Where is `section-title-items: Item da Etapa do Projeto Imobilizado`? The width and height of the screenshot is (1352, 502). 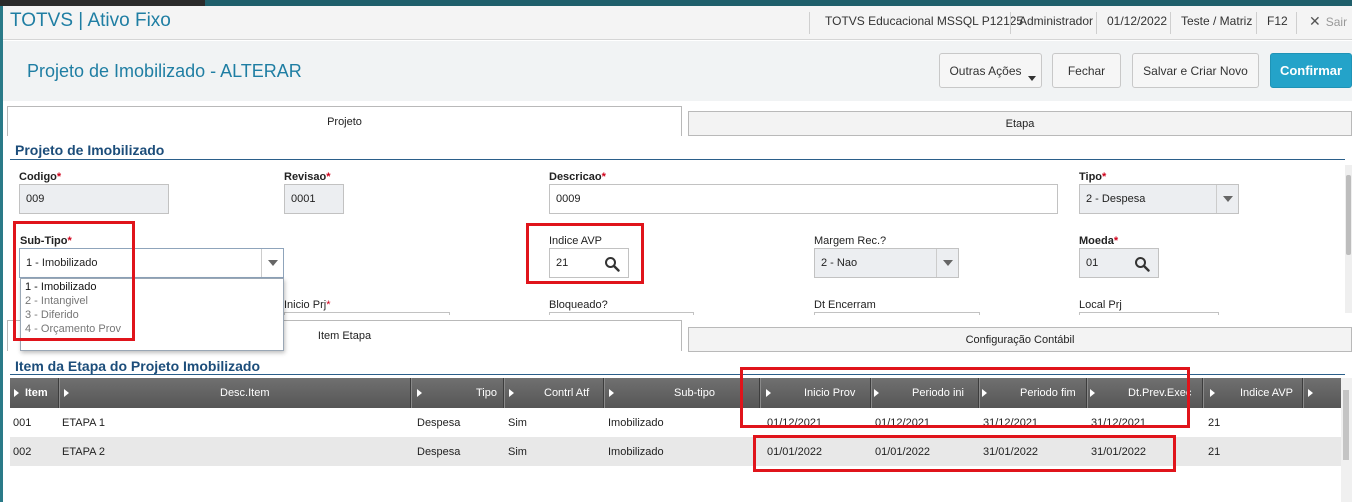
section-title-items: Item da Etapa do Projeto Imobilizado is located at coordinates (138, 366).